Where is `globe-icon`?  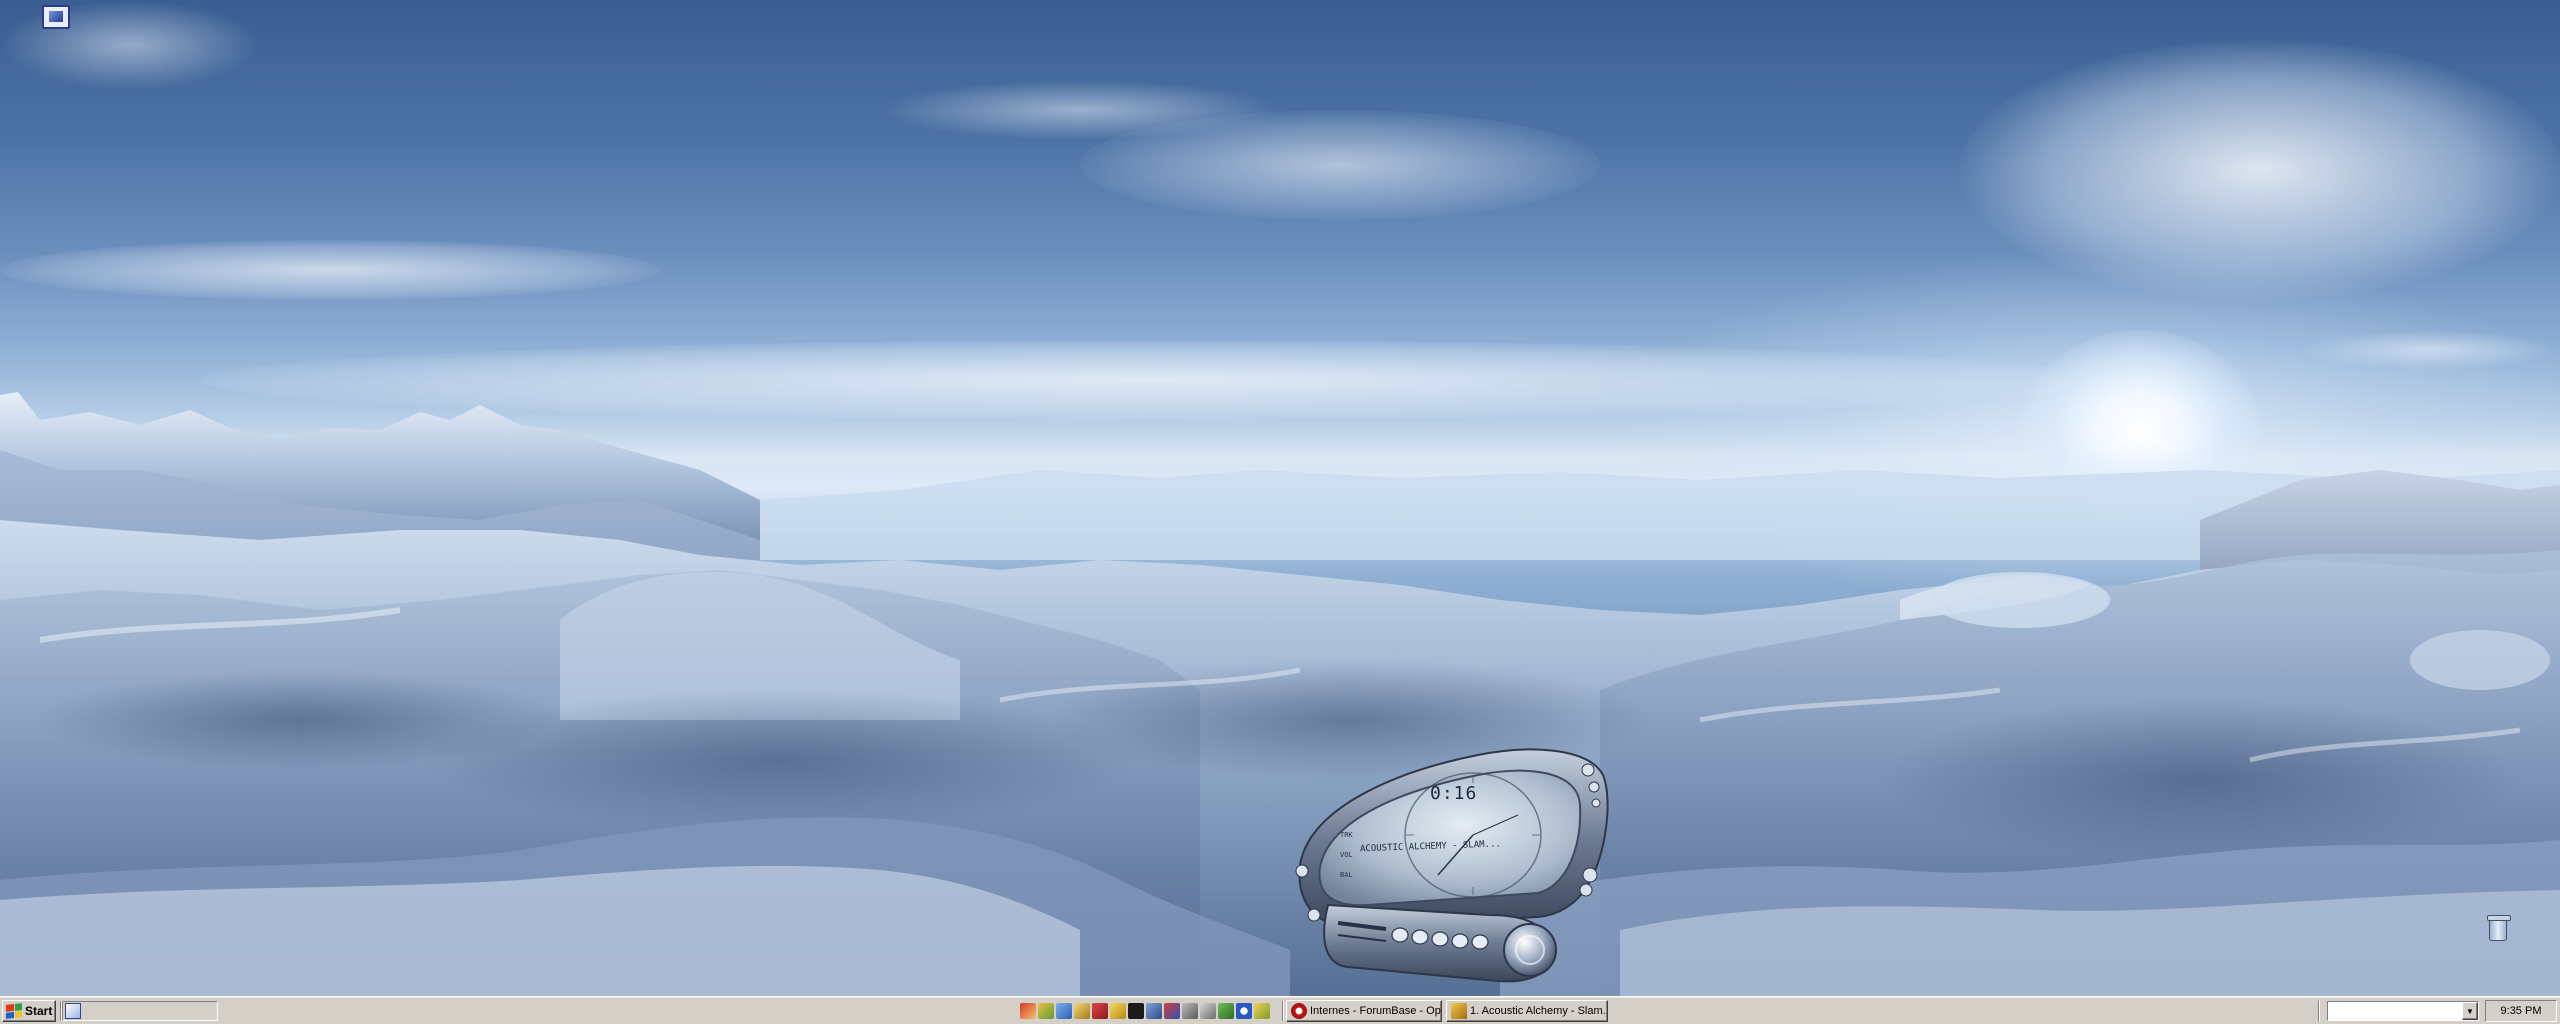 globe-icon is located at coordinates (1190, 1011).